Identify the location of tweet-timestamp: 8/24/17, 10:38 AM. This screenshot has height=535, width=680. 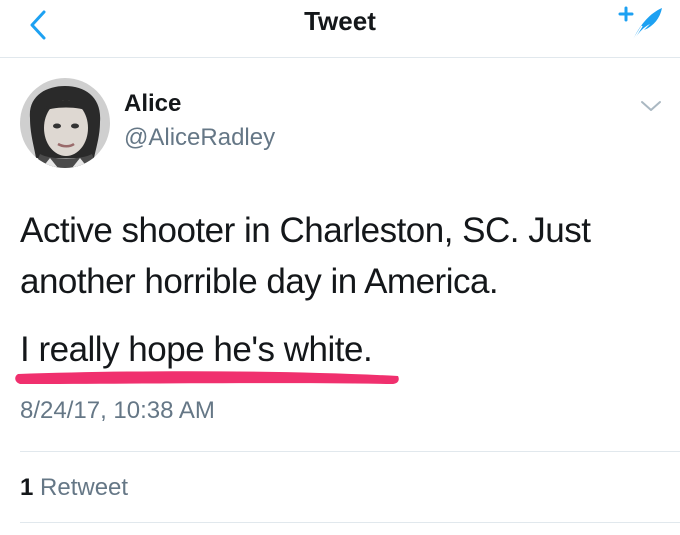
(117, 410).